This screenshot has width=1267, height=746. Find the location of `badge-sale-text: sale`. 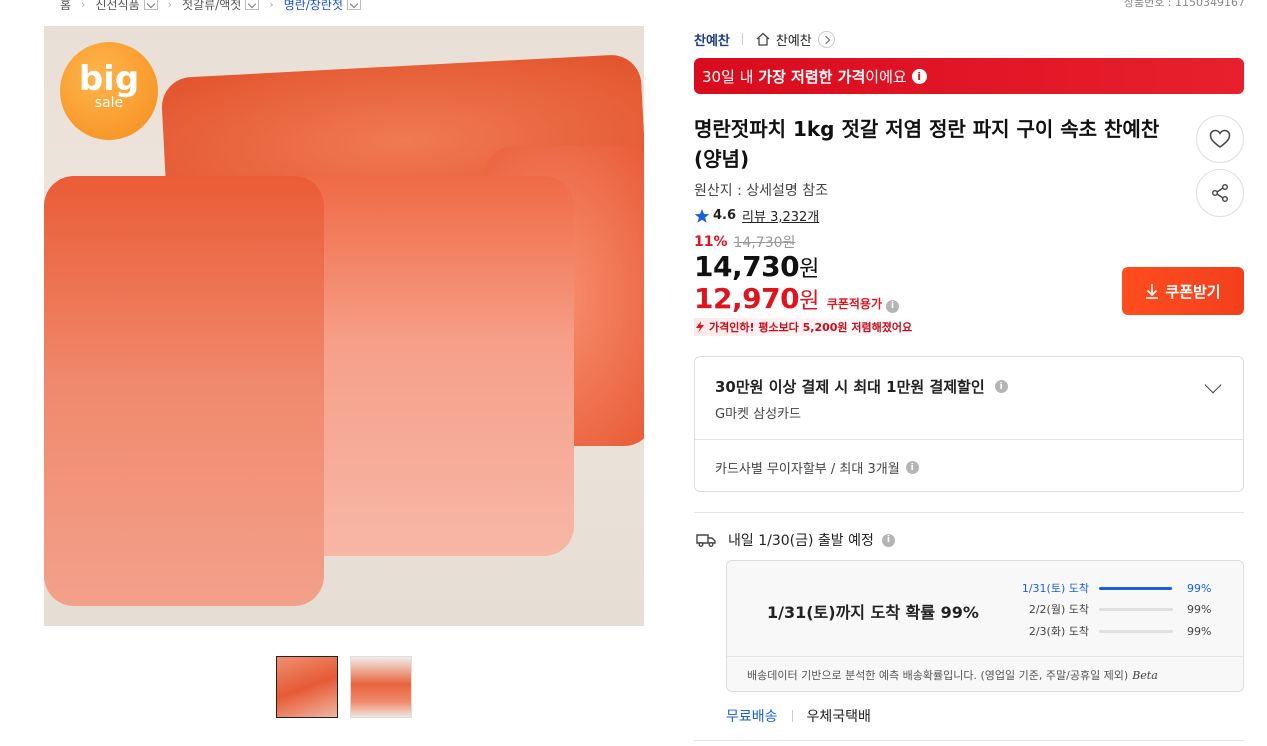

badge-sale-text: sale is located at coordinates (109, 103).